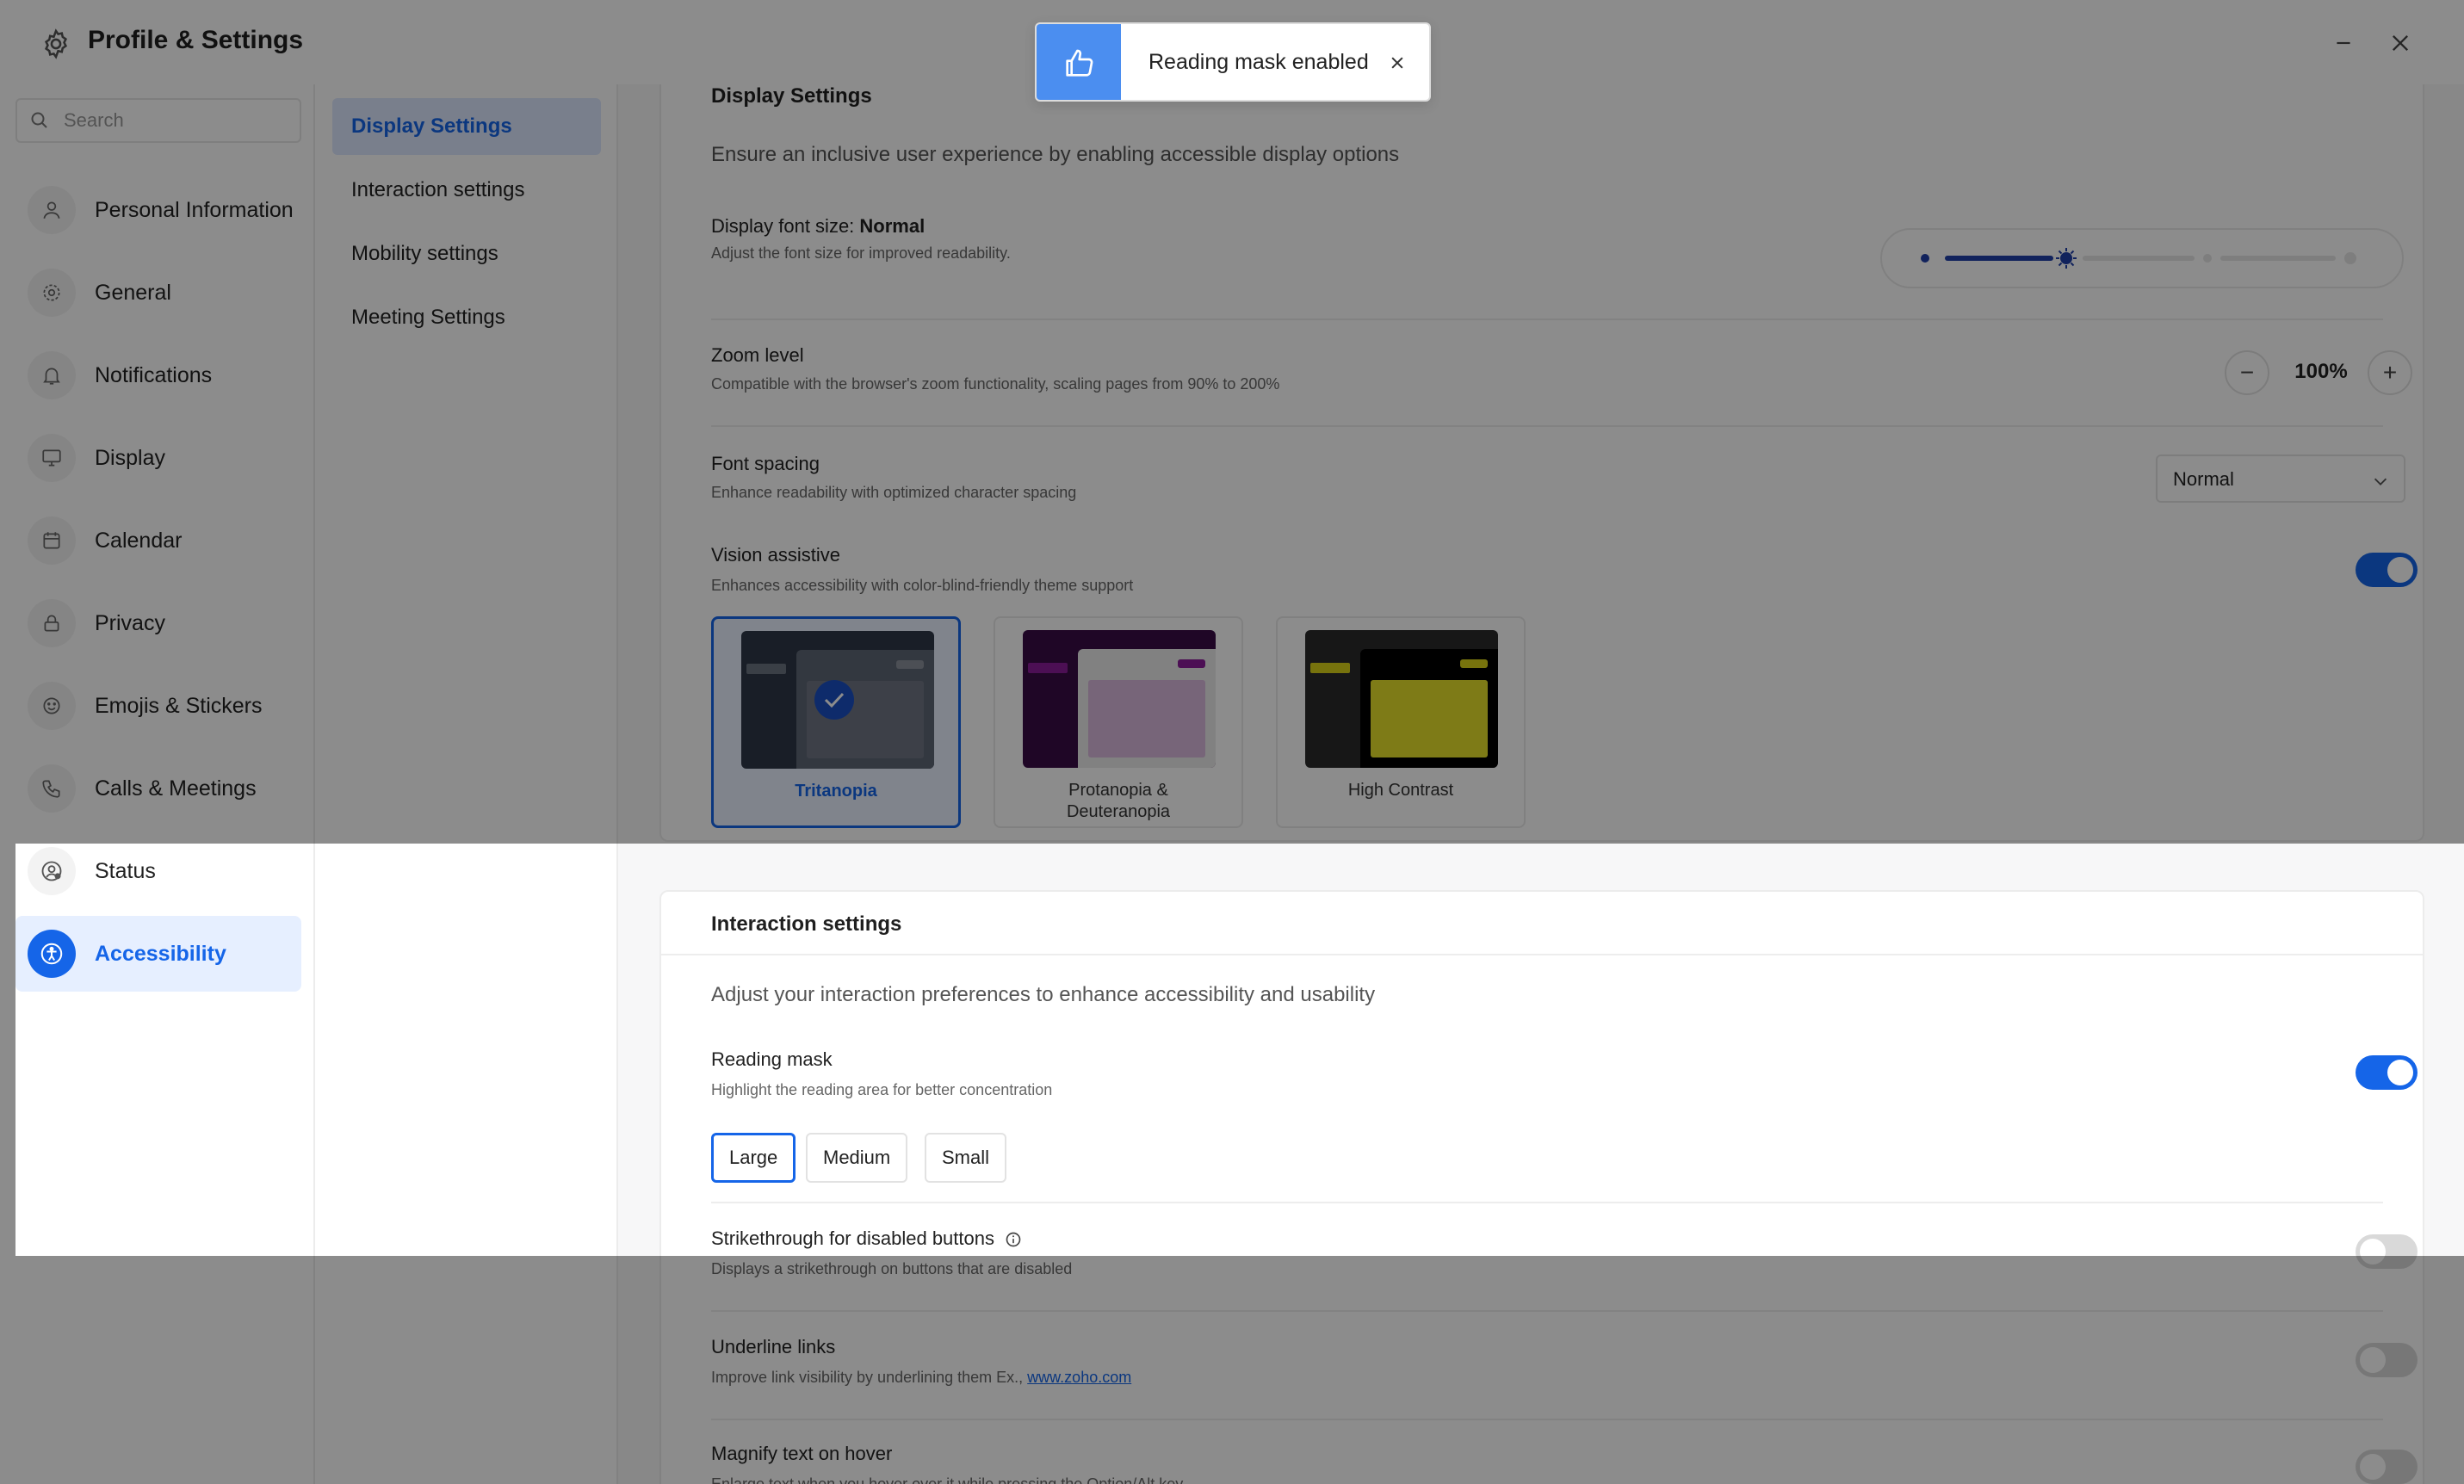 The image size is (2464, 1484). I want to click on sidebar-item-display: Display, so click(158, 458).